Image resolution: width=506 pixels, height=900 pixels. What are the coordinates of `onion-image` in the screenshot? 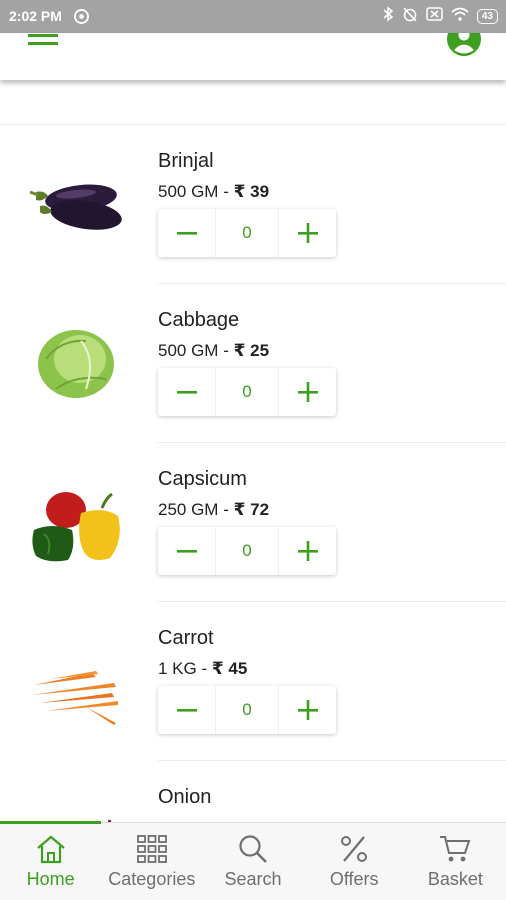 It's located at (76, 809).